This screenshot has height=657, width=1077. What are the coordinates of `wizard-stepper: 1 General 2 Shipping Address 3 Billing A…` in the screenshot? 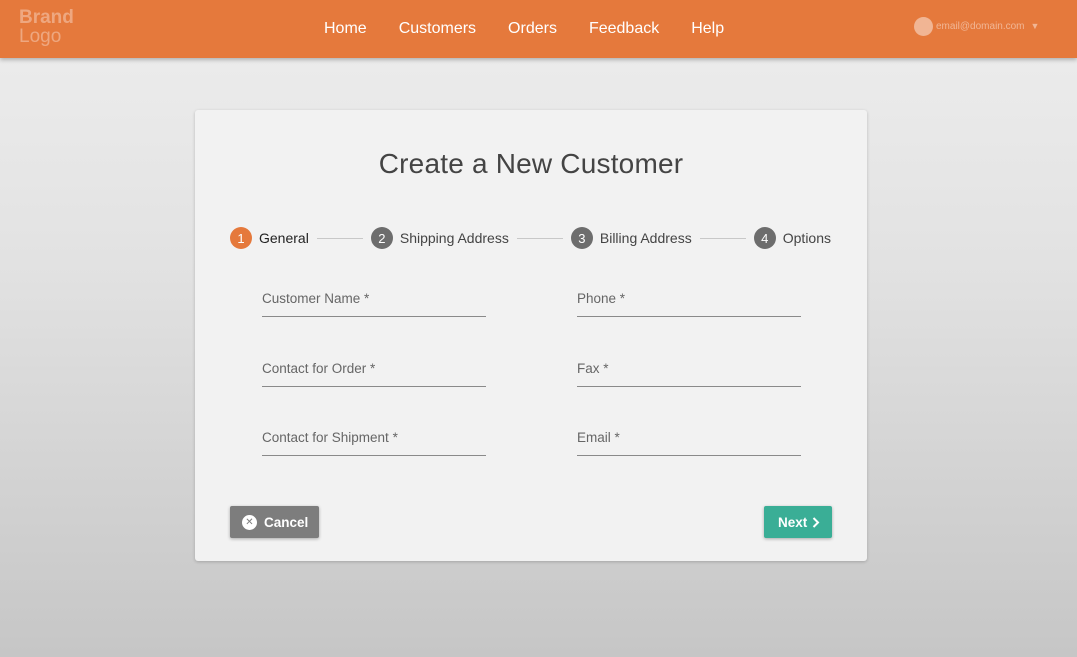 It's located at (530, 238).